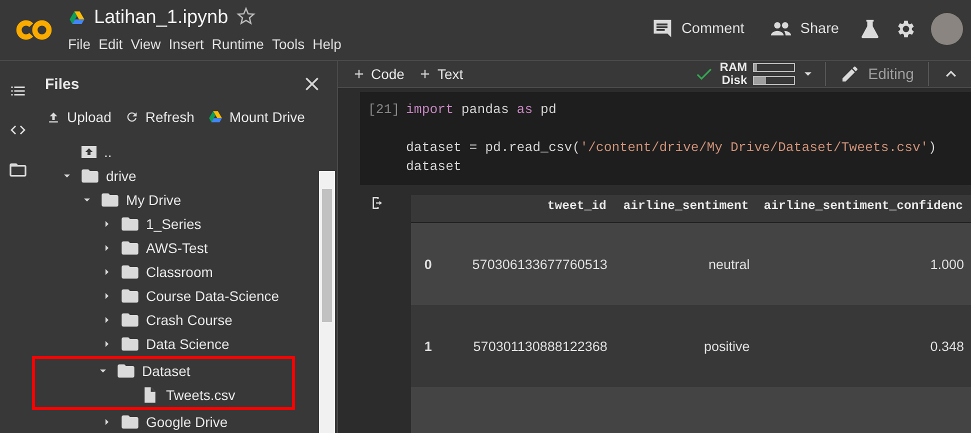 The width and height of the screenshot is (971, 433). Describe the element at coordinates (863, 263) in the screenshot. I see `table-cell: 1.000` at that location.